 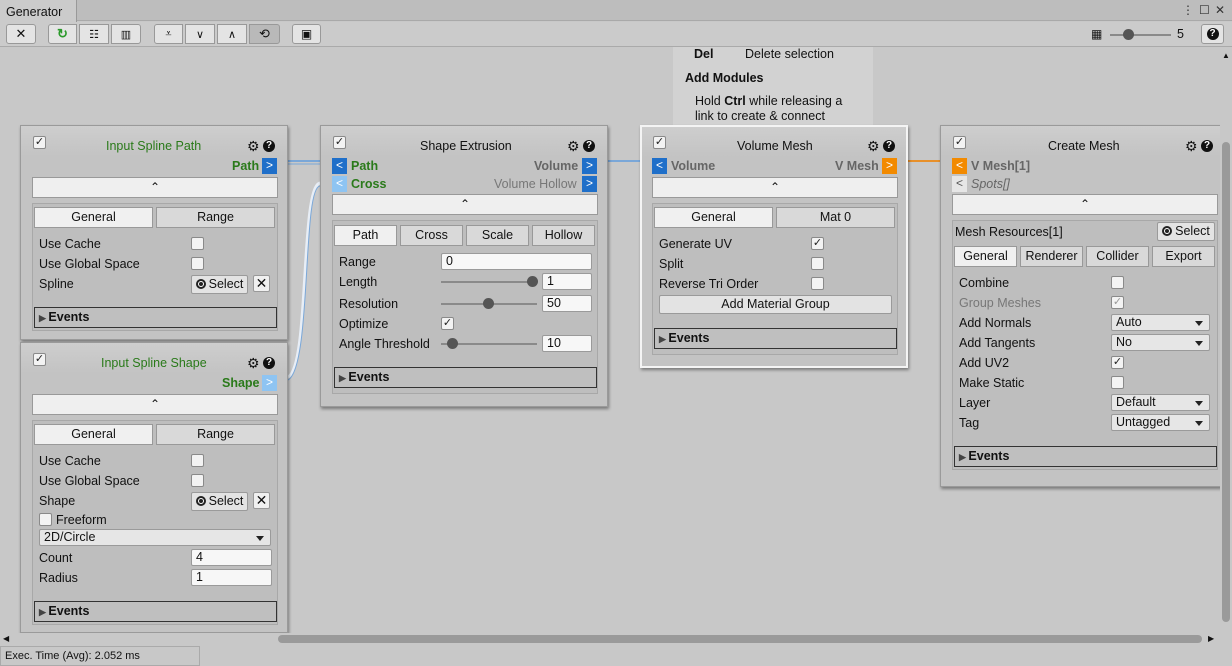 I want to click on count-field: 4, so click(x=231, y=557).